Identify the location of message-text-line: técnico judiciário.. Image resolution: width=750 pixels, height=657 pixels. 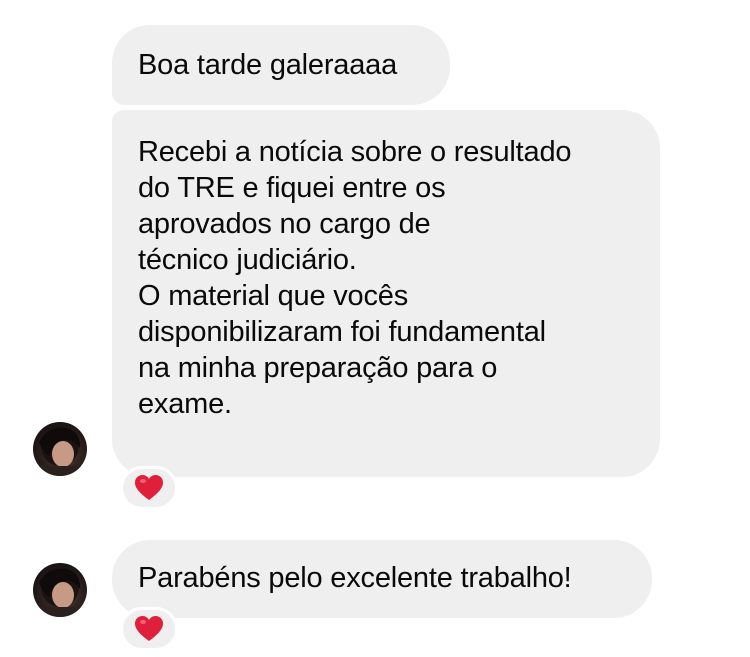
(247, 260).